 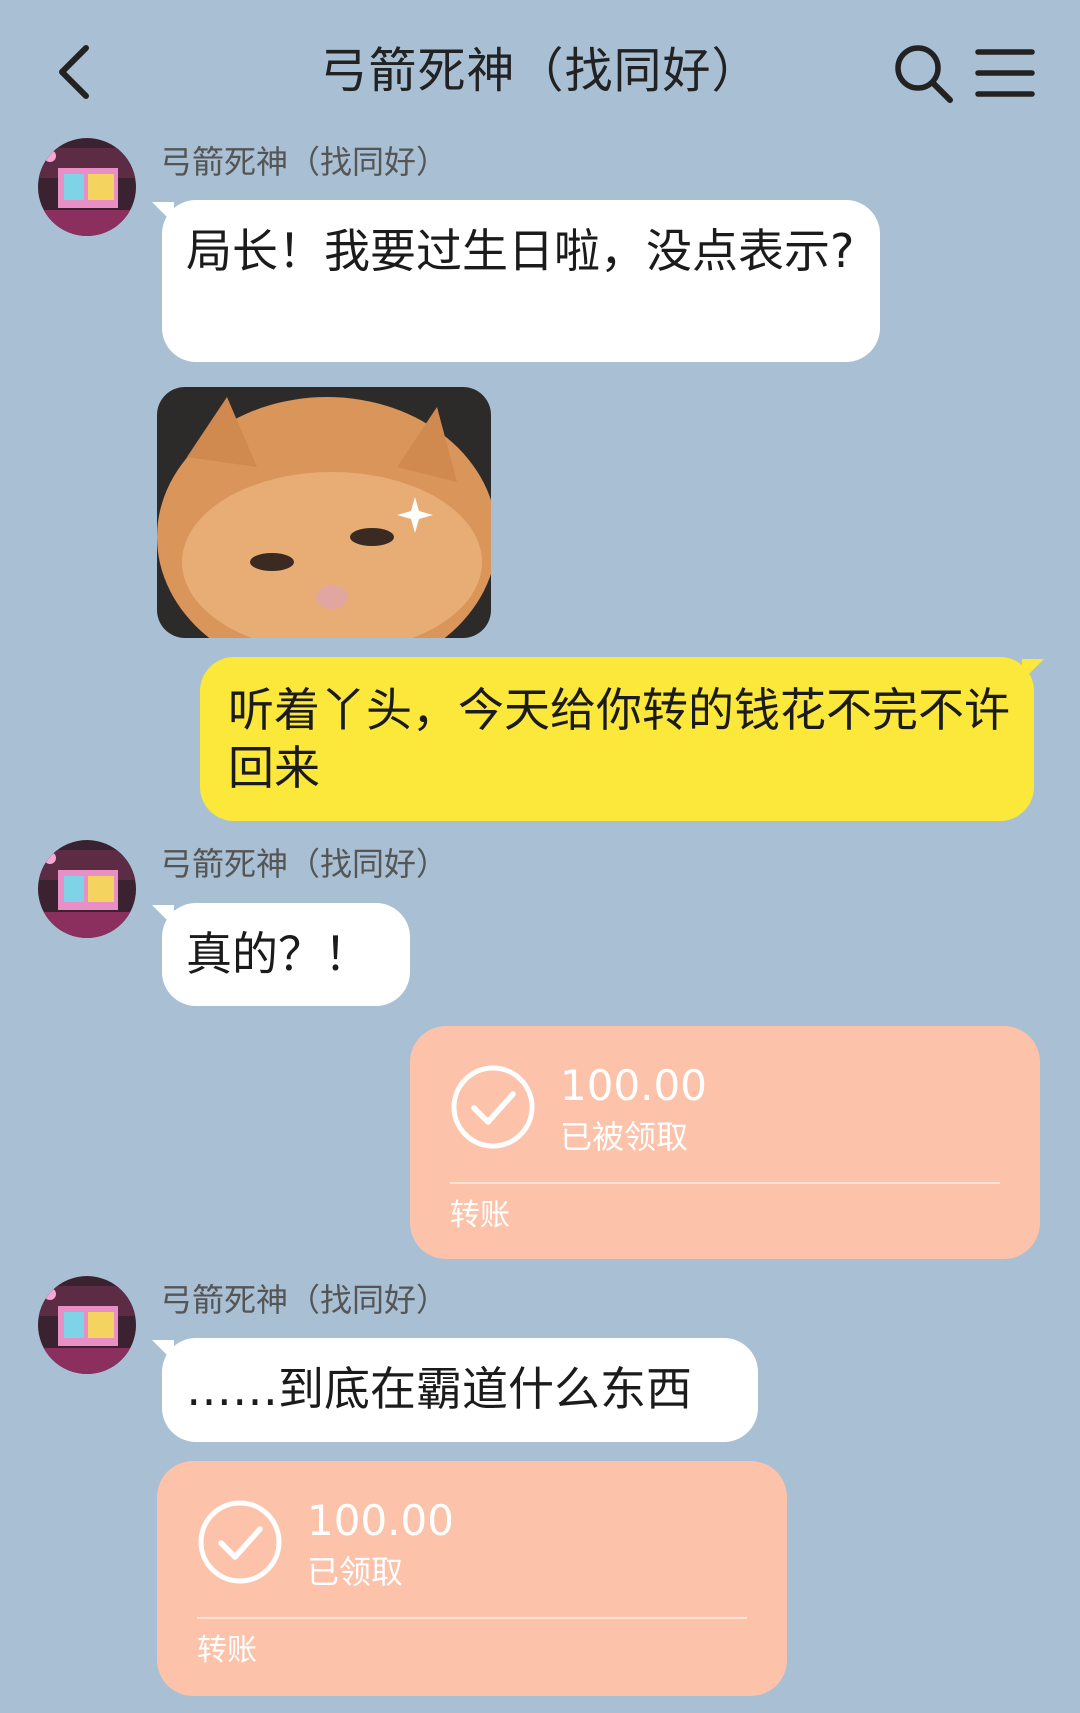 What do you see at coordinates (725, 1142) in the screenshot?
I see `transfer-card: 100.00 已被领取 转账` at bounding box center [725, 1142].